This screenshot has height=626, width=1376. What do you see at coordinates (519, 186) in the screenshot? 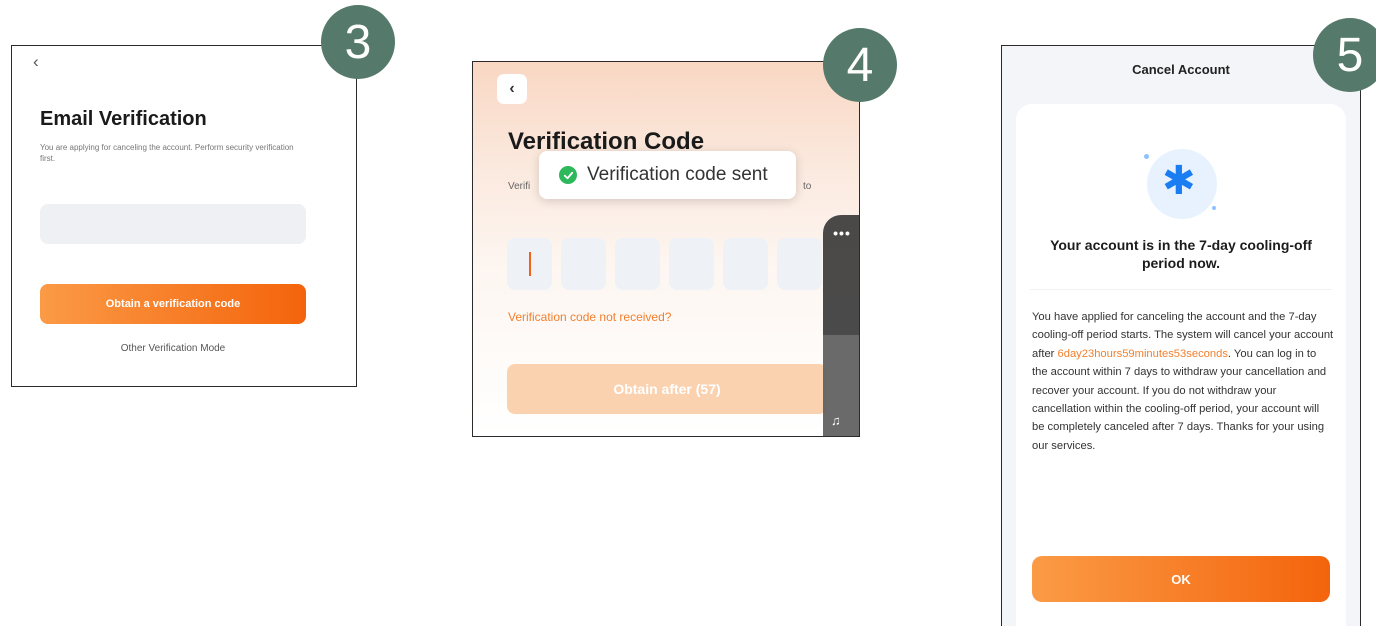
I see `subtitle-text: Verifi` at bounding box center [519, 186].